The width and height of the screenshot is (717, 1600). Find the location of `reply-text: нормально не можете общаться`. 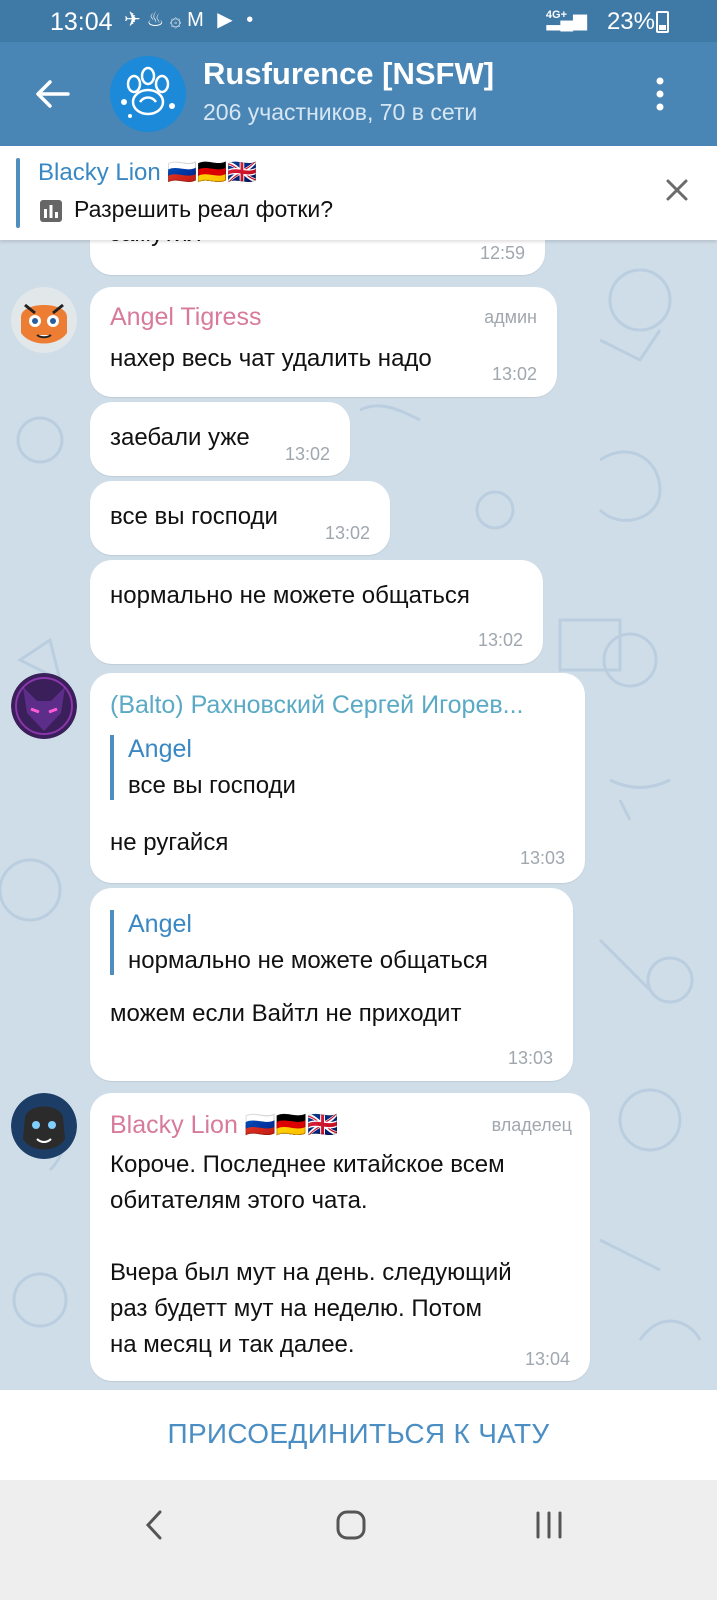

reply-text: нормально не можете общаться is located at coordinates (308, 960).